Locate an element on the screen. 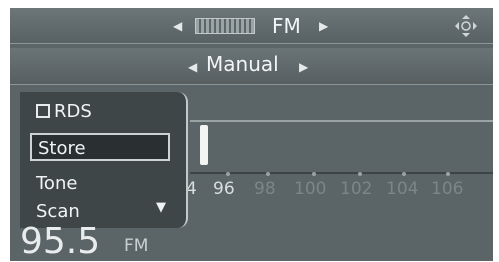 The image size is (499, 262). menu-item-label: Tone is located at coordinates (57, 183).